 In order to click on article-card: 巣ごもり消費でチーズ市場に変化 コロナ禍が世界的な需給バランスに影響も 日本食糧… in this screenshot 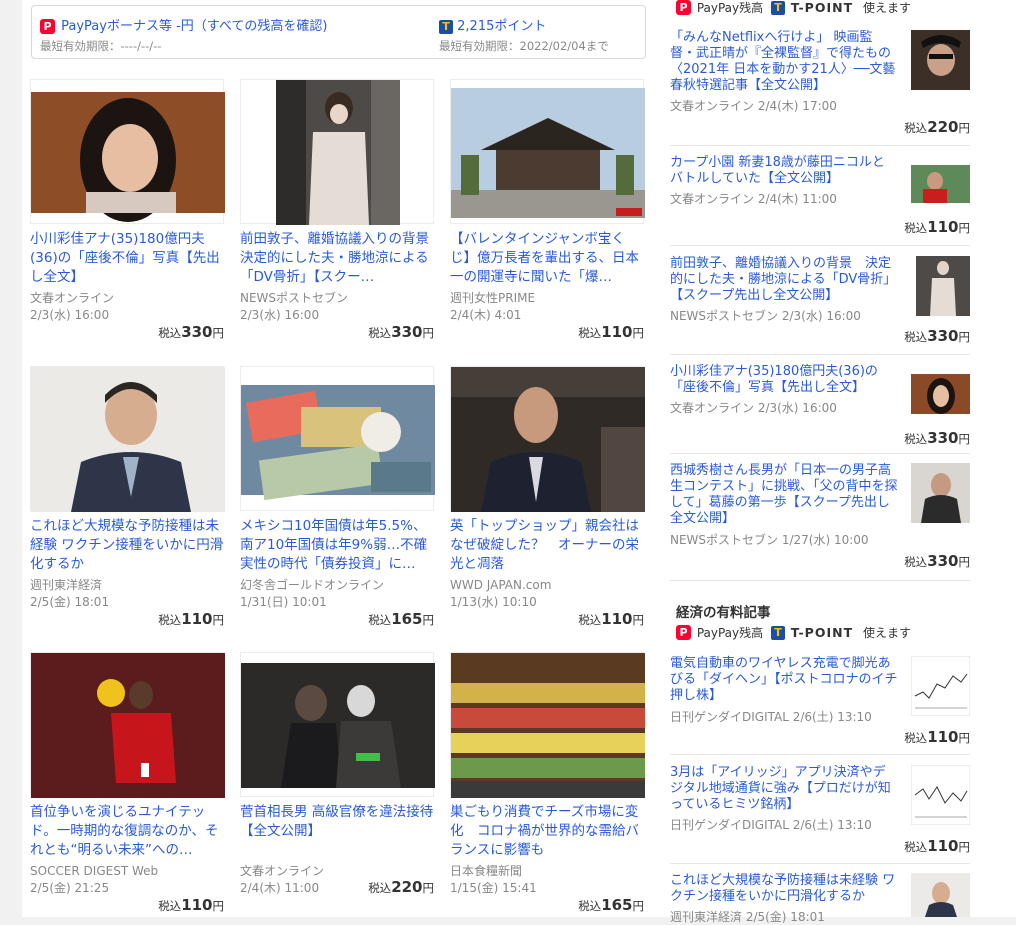, I will do `click(547, 783)`.